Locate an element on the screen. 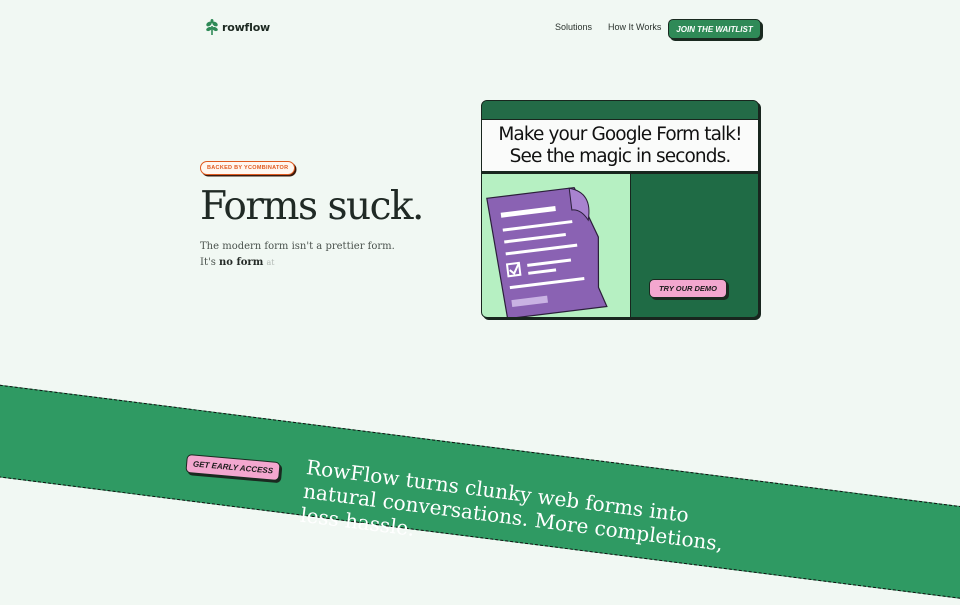  backed-by-badge: BACKED BY YCOMBINATOR is located at coordinates (248, 168).